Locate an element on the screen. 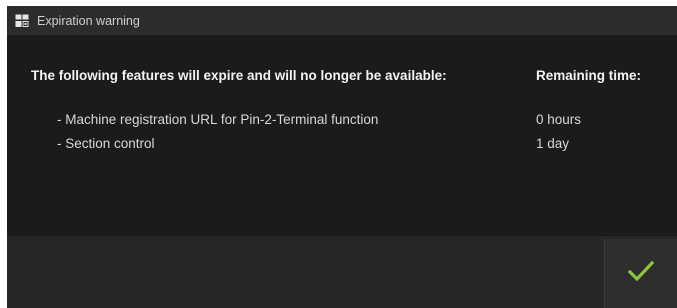 The height and width of the screenshot is (308, 677). remaining-time-heading: Remaining time: is located at coordinates (589, 75).